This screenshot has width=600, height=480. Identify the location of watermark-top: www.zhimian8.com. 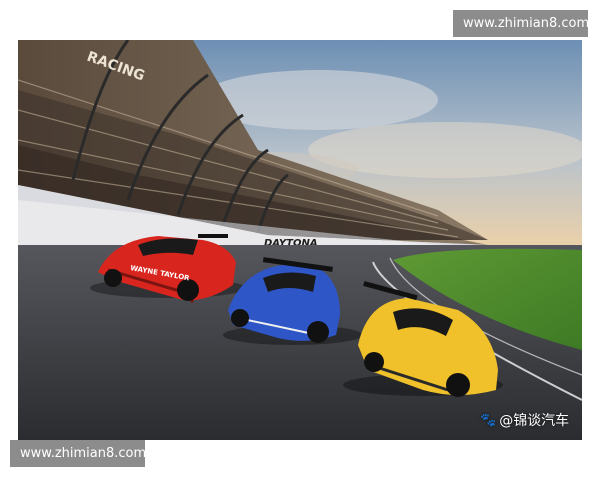
(521, 23).